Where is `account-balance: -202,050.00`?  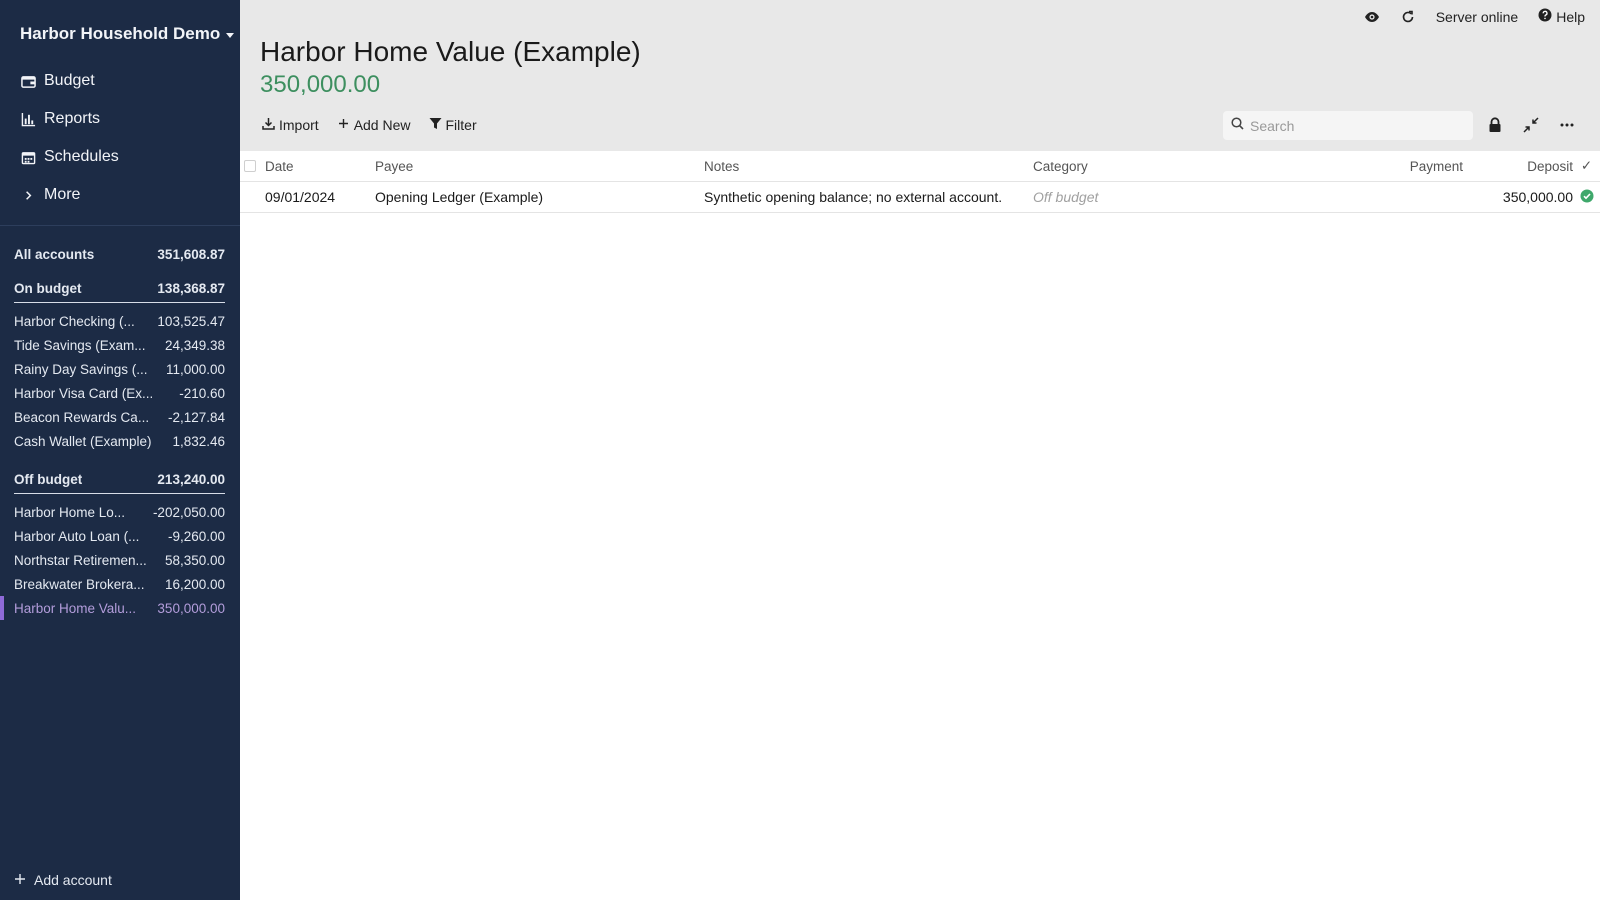
account-balance: -202,050.00 is located at coordinates (188, 512).